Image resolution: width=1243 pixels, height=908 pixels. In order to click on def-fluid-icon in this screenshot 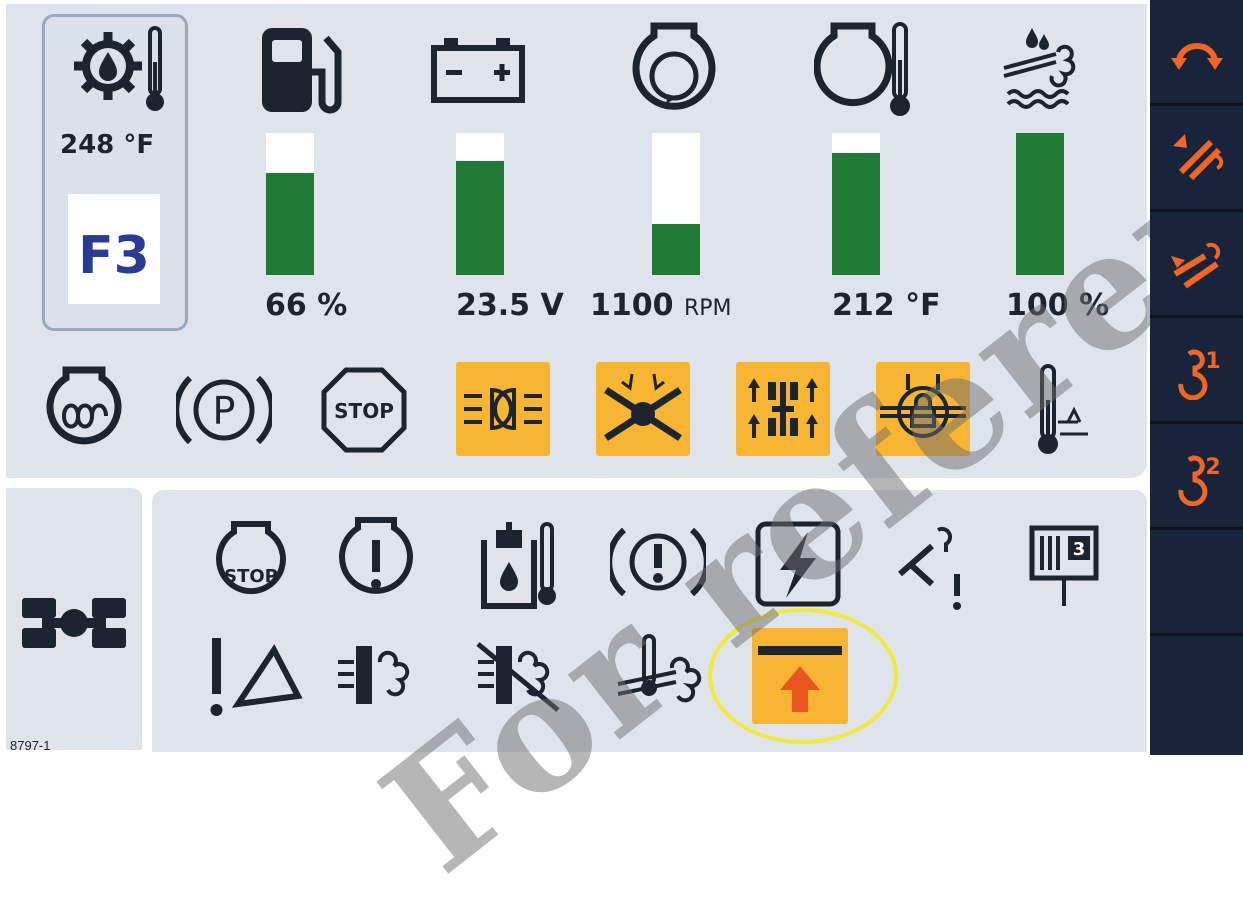, I will do `click(1039, 68)`.